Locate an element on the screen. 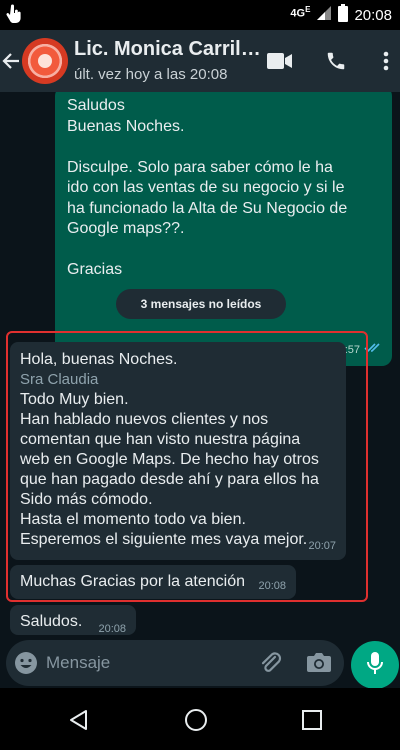 The image size is (400, 750). message-line: Sido más cómodo. is located at coordinates (86, 499).